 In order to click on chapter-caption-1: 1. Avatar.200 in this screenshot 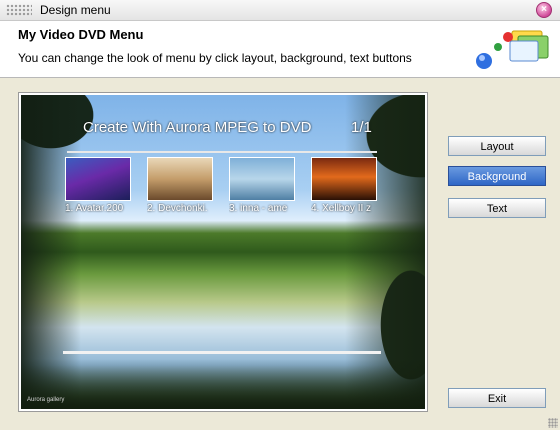, I will do `click(106, 208)`.